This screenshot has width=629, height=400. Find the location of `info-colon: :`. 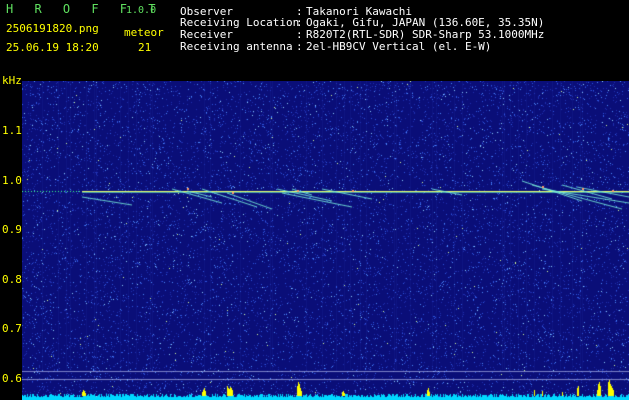

info-colon: : is located at coordinates (299, 46).